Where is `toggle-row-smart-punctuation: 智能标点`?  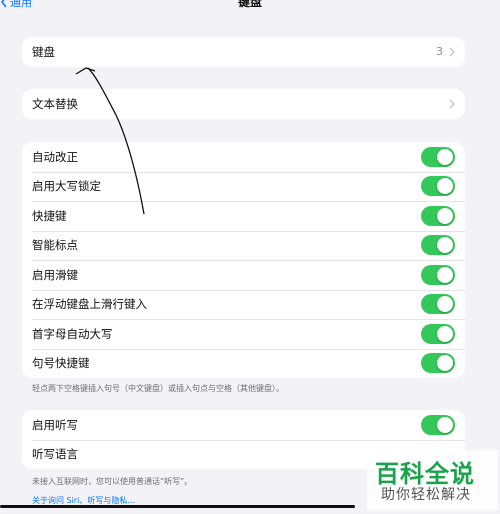
toggle-row-smart-punctuation: 智能标点 is located at coordinates (243, 245).